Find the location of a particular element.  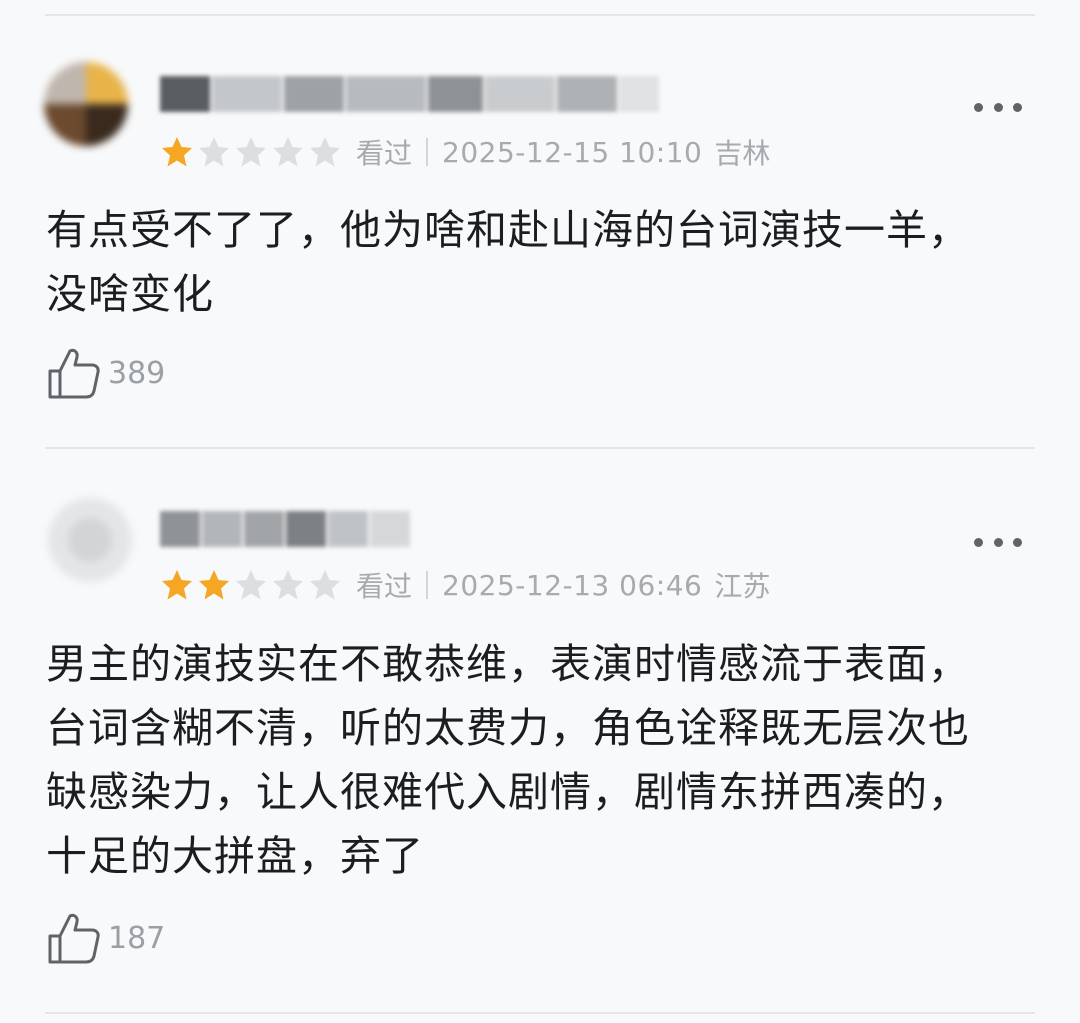

divider-bottom is located at coordinates (540, 1013).